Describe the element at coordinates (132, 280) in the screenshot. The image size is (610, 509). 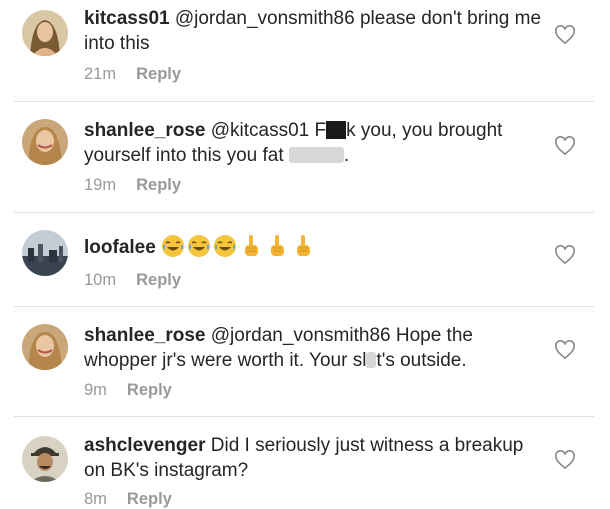
I see `comment-meta: 10m Reply` at that location.